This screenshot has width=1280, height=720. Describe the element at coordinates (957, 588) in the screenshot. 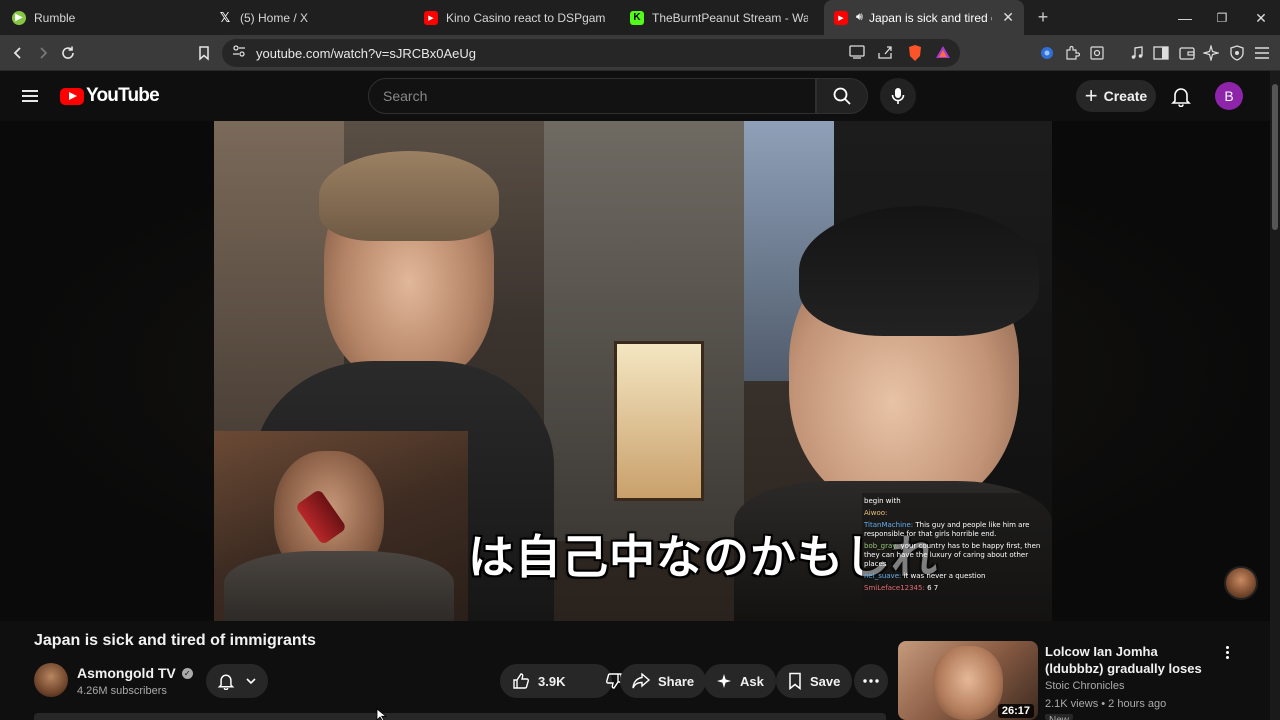

I see `chat-message: SmiLeface12345: 6 7` at that location.